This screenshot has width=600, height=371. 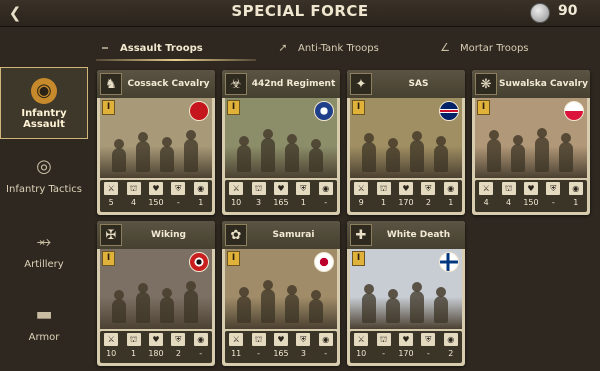 I want to click on stat-value: 2, so click(x=428, y=202).